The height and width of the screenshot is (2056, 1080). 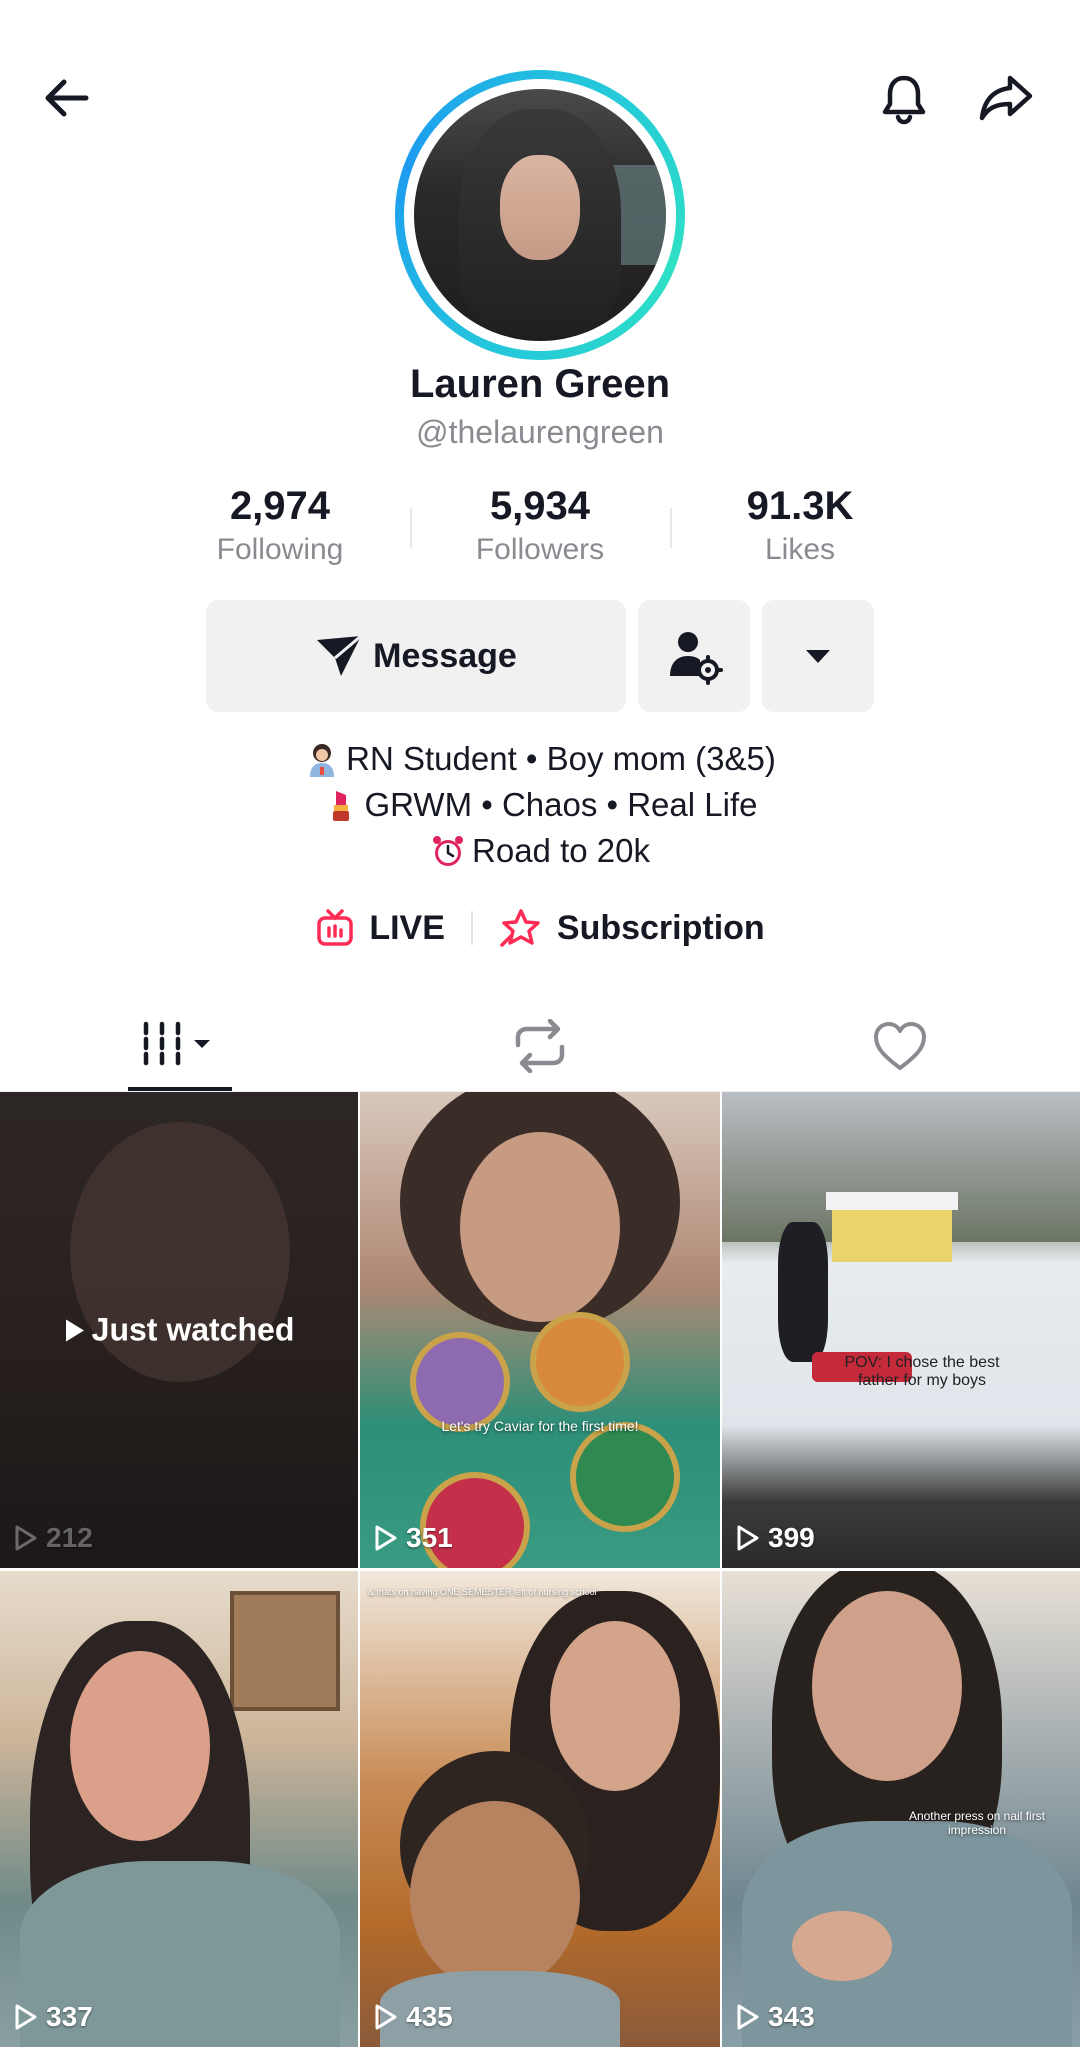 What do you see at coordinates (340, 655) in the screenshot?
I see `paper-plane-icon` at bounding box center [340, 655].